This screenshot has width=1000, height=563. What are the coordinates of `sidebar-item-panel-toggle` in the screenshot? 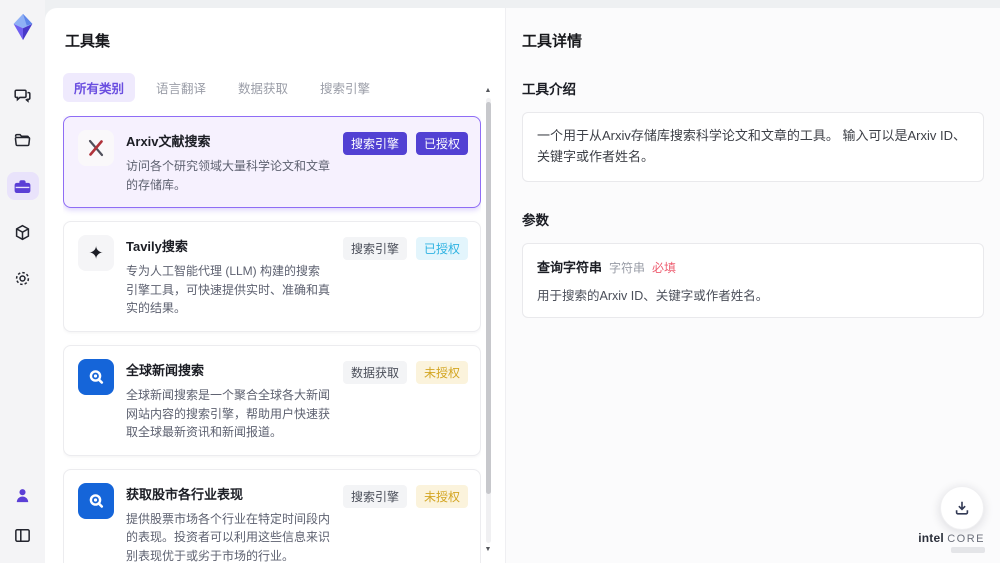 It's located at (23, 535).